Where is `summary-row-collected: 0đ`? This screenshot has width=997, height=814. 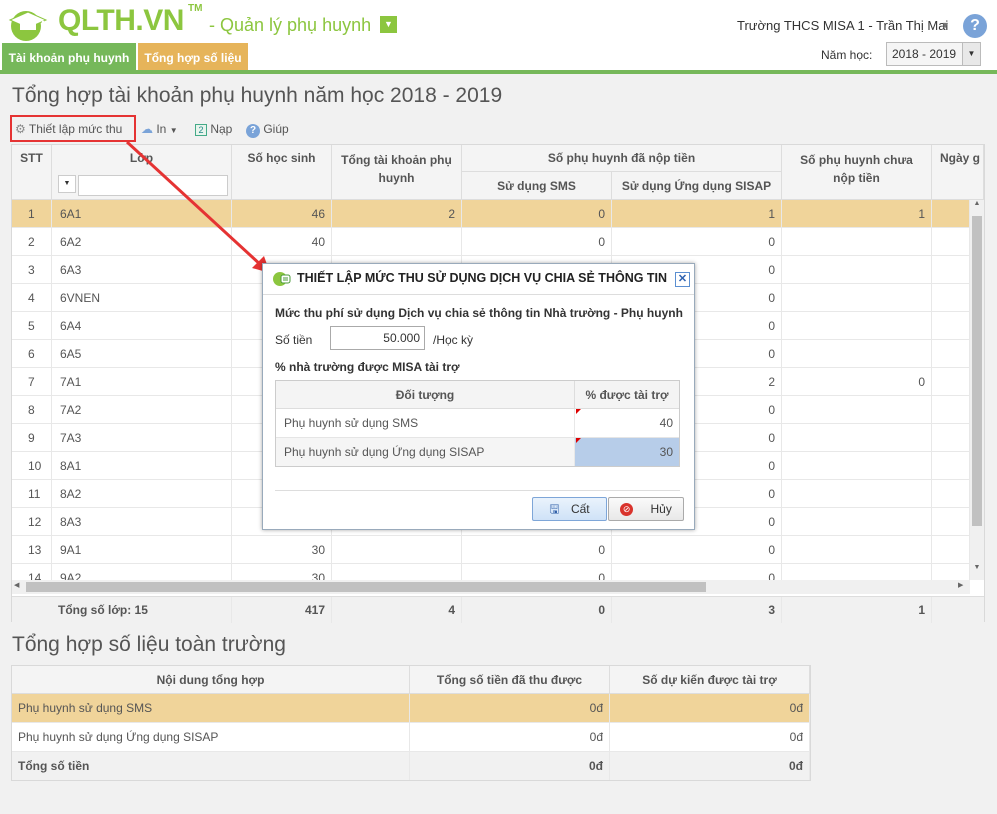 summary-row-collected: 0đ is located at coordinates (510, 737).